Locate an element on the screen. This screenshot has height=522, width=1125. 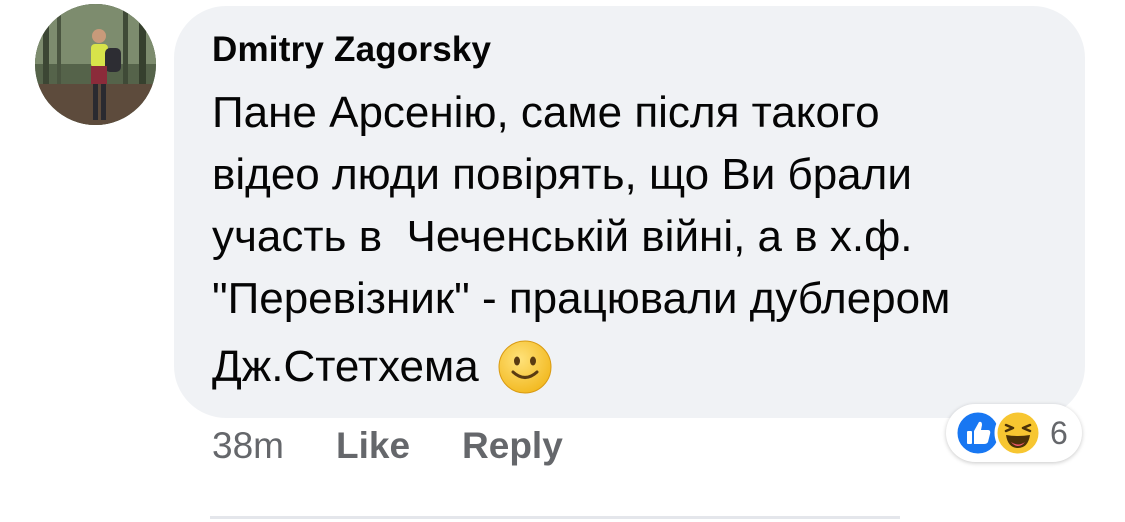
reactions-summary: 6 is located at coordinates (1014, 433).